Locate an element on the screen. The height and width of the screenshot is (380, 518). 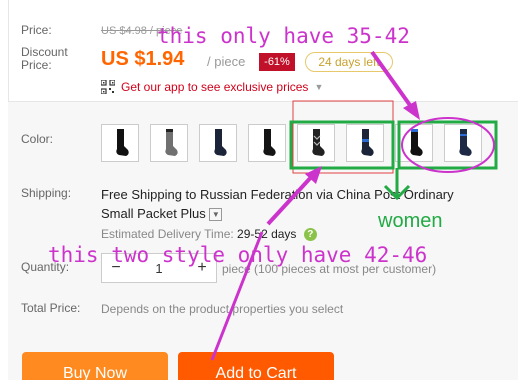
purple-circle is located at coordinates (448, 145).